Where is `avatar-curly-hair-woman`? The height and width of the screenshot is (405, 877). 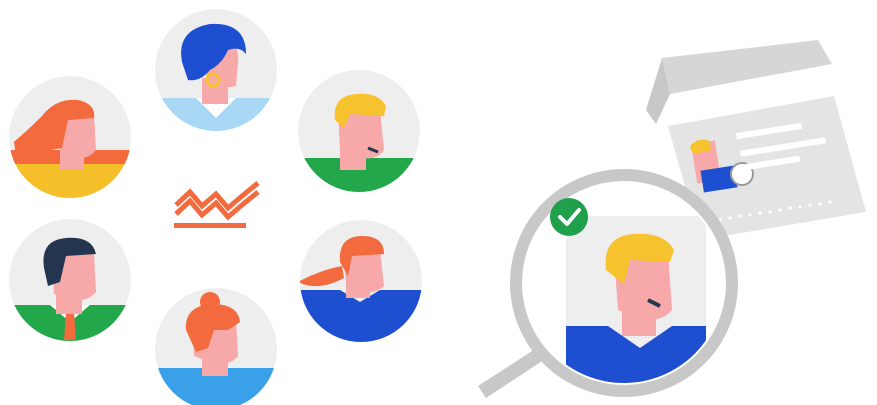
avatar-curly-hair-woman is located at coordinates (216, 70).